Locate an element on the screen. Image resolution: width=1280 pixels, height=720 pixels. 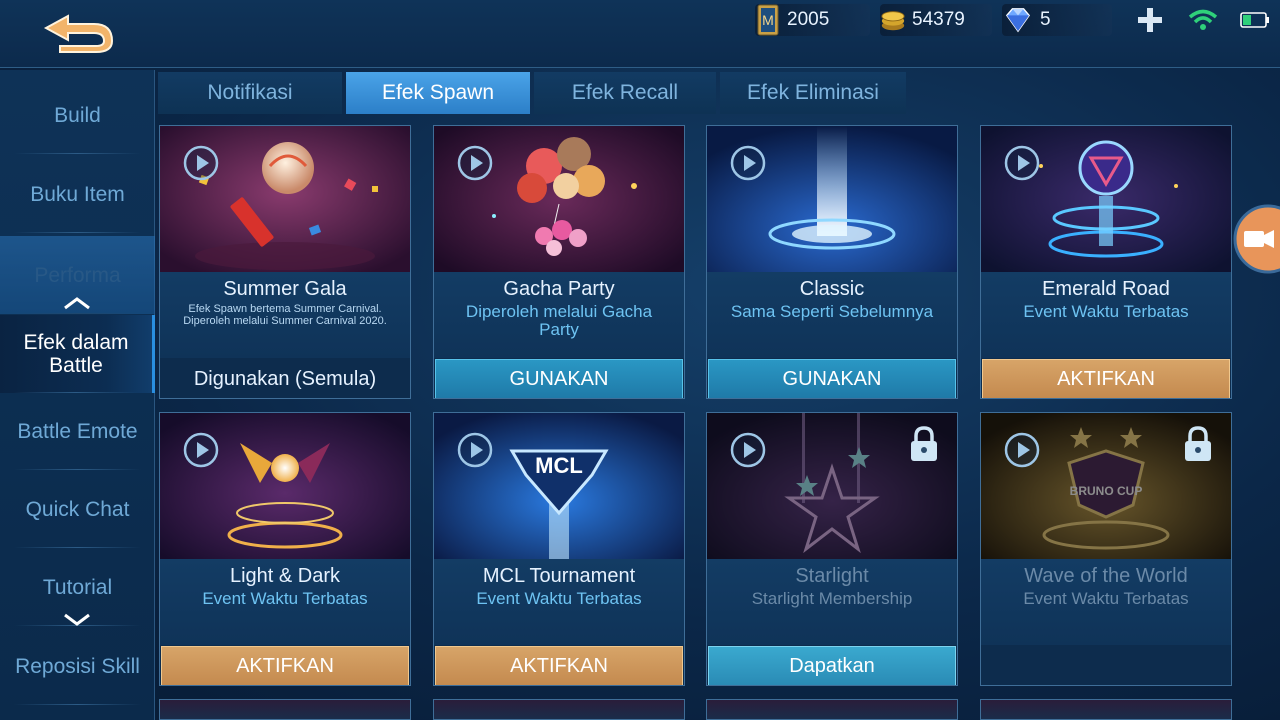
effect-info: Classic Sama Seperti Sebelumnya is located at coordinates (832, 315).